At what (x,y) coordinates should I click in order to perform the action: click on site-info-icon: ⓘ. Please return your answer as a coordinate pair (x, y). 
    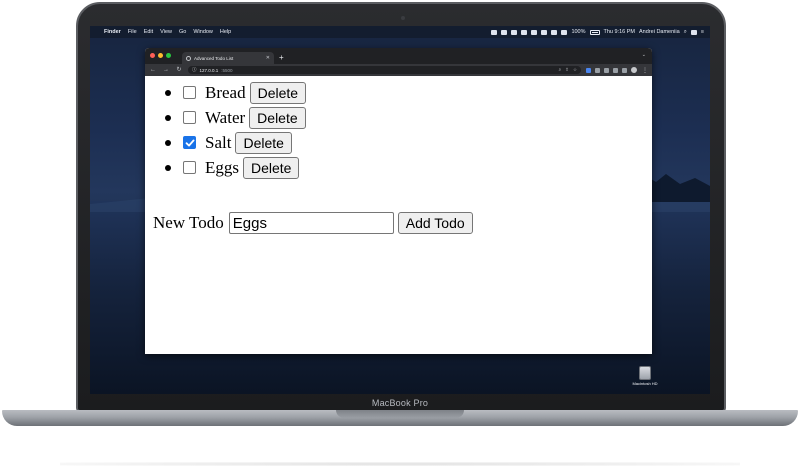
    Looking at the image, I should click on (194, 70).